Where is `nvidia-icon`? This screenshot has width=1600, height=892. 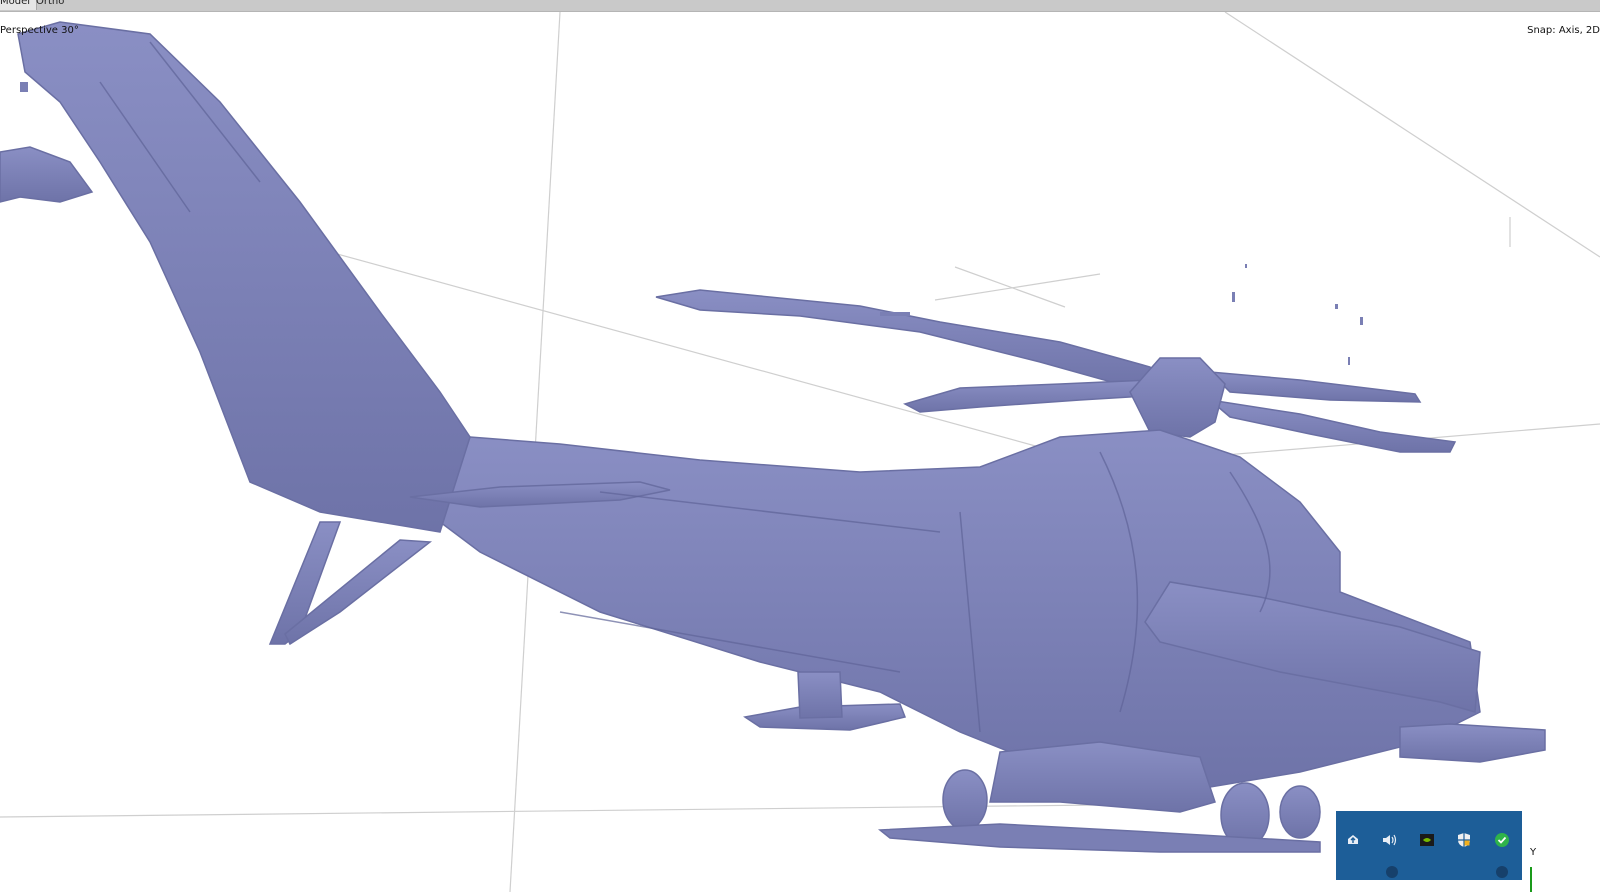 nvidia-icon is located at coordinates (1427, 840).